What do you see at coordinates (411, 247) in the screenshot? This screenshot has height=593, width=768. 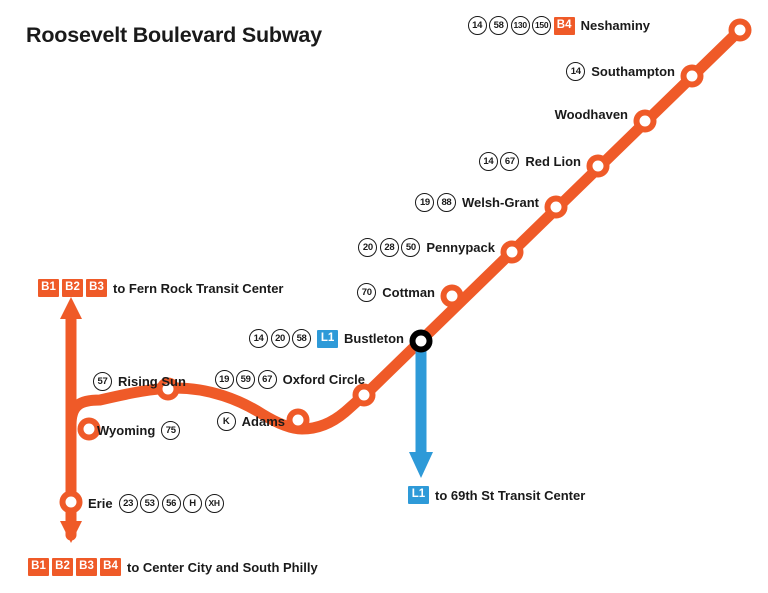 I see `bus-route-badge: 50` at bounding box center [411, 247].